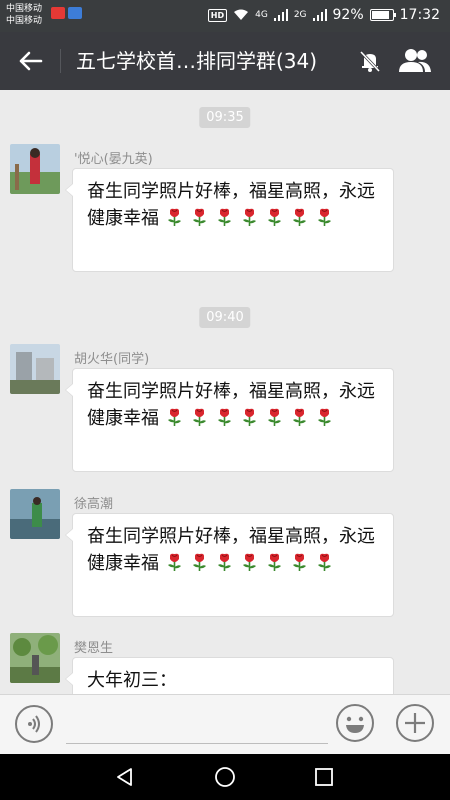  What do you see at coordinates (225, 117) in the screenshot?
I see `timestamp: 09:35` at bounding box center [225, 117].